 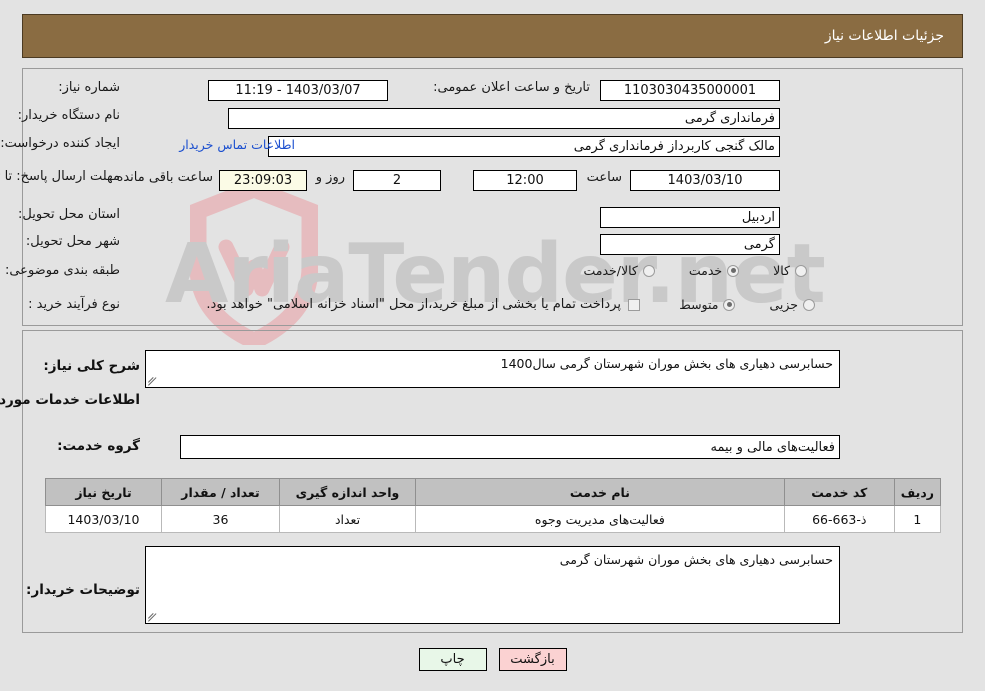 I want to click on services-section-title: اطلاعات خدمات مورد نیاز, so click(x=70, y=400).